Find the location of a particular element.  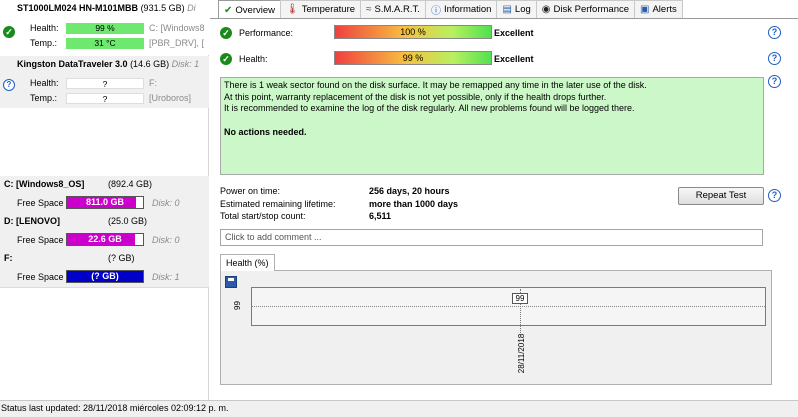

log-icon: ▤ is located at coordinates (507, 9).